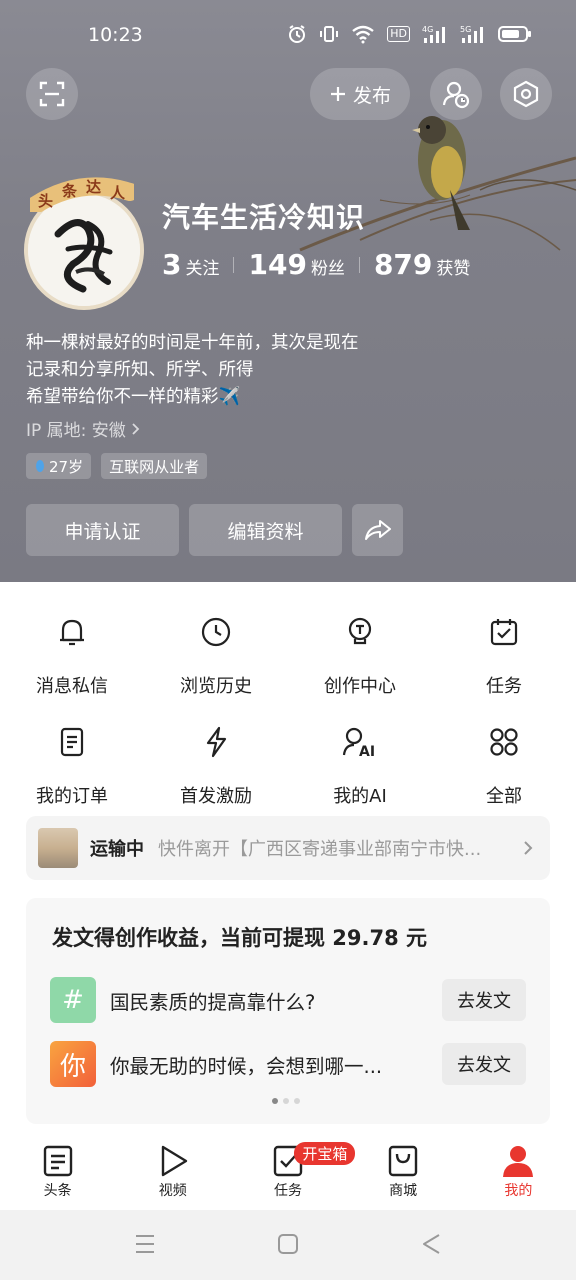  What do you see at coordinates (286, 1101) in the screenshot?
I see `carousel-indicator` at bounding box center [286, 1101].